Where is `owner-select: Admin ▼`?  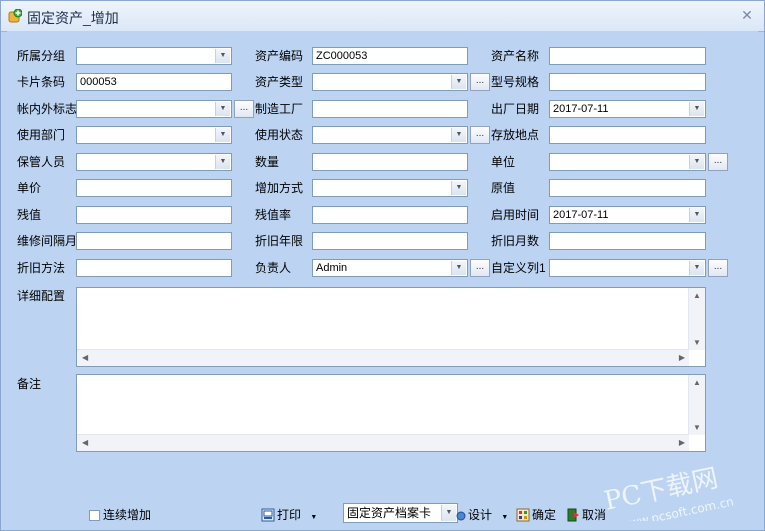
owner-select: Admin ▼ is located at coordinates (390, 268).